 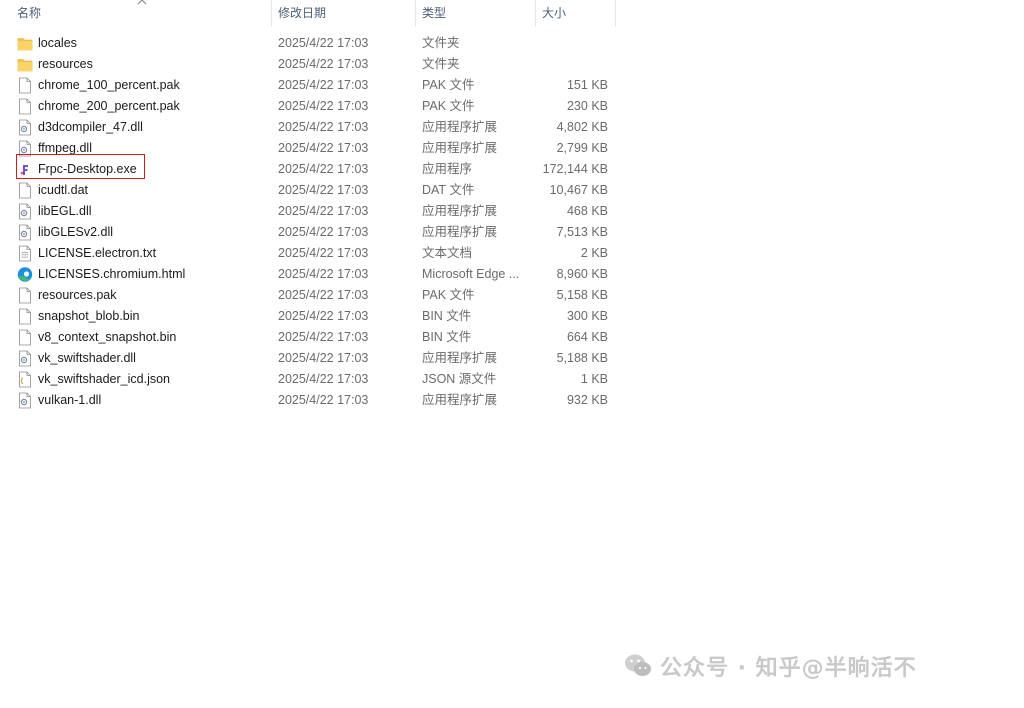 I want to click on highlight-box, so click(x=80, y=166).